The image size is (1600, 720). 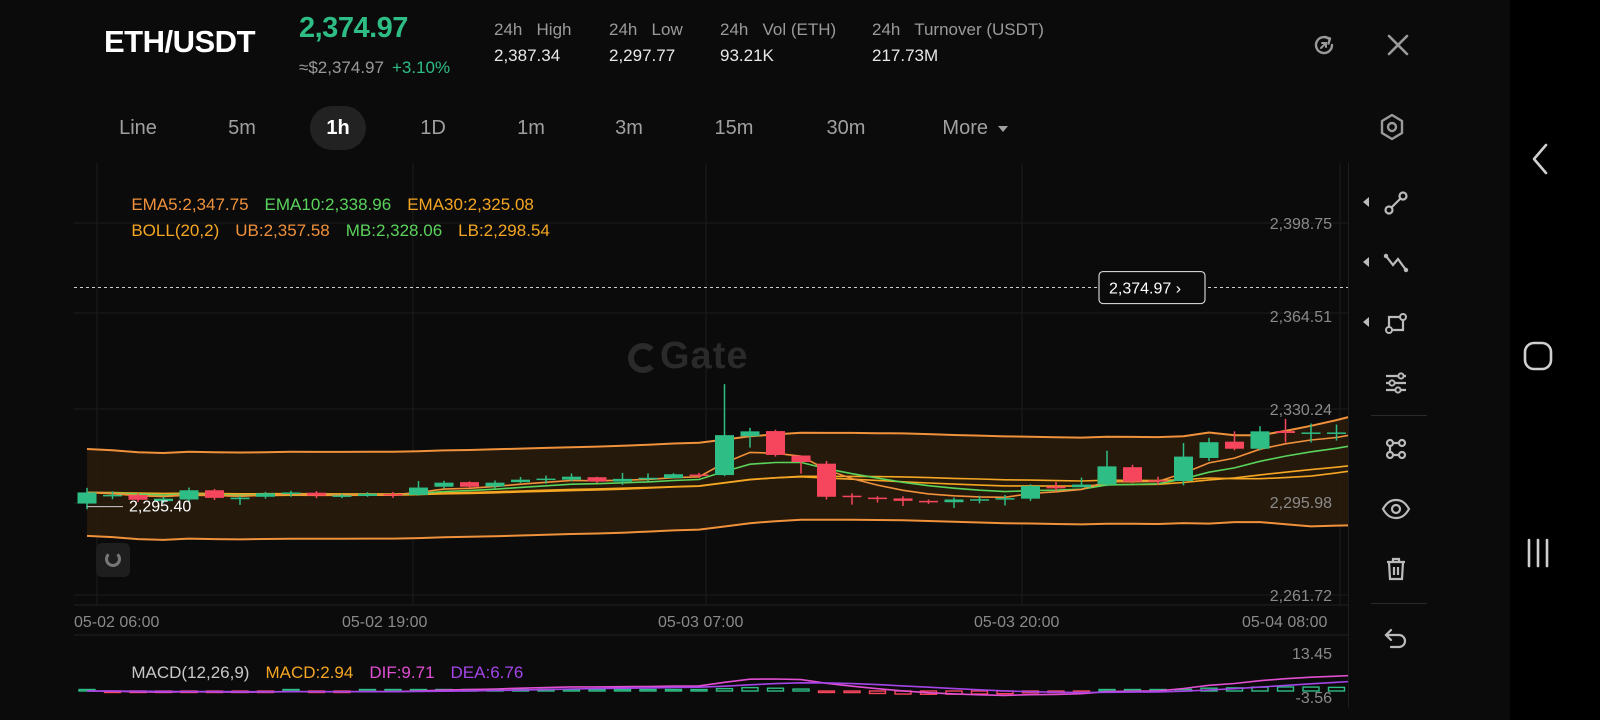 I want to click on delete-drawings-button, so click(x=1396, y=569).